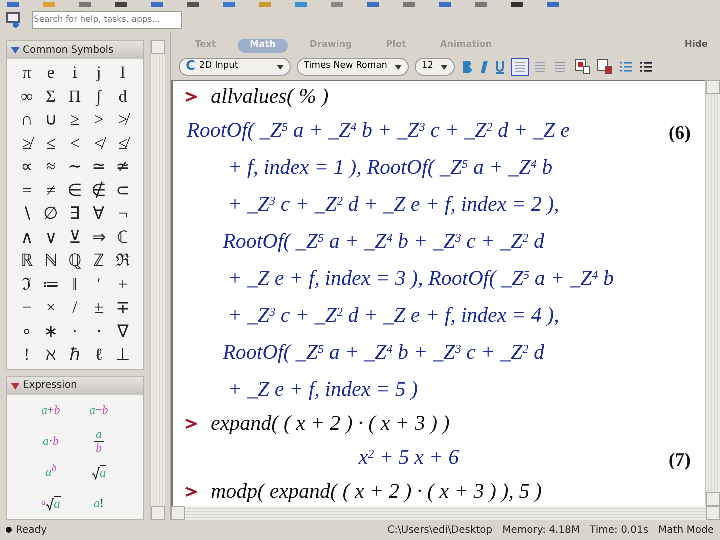 The height and width of the screenshot is (540, 720). What do you see at coordinates (99, 260) in the screenshot?
I see `symbol-item: ℤ` at bounding box center [99, 260].